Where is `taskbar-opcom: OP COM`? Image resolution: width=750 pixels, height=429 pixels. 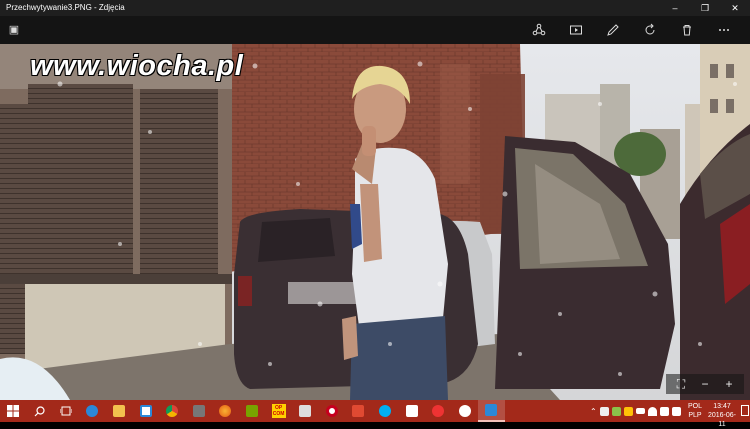 taskbar-opcom: OP COM is located at coordinates (278, 411).